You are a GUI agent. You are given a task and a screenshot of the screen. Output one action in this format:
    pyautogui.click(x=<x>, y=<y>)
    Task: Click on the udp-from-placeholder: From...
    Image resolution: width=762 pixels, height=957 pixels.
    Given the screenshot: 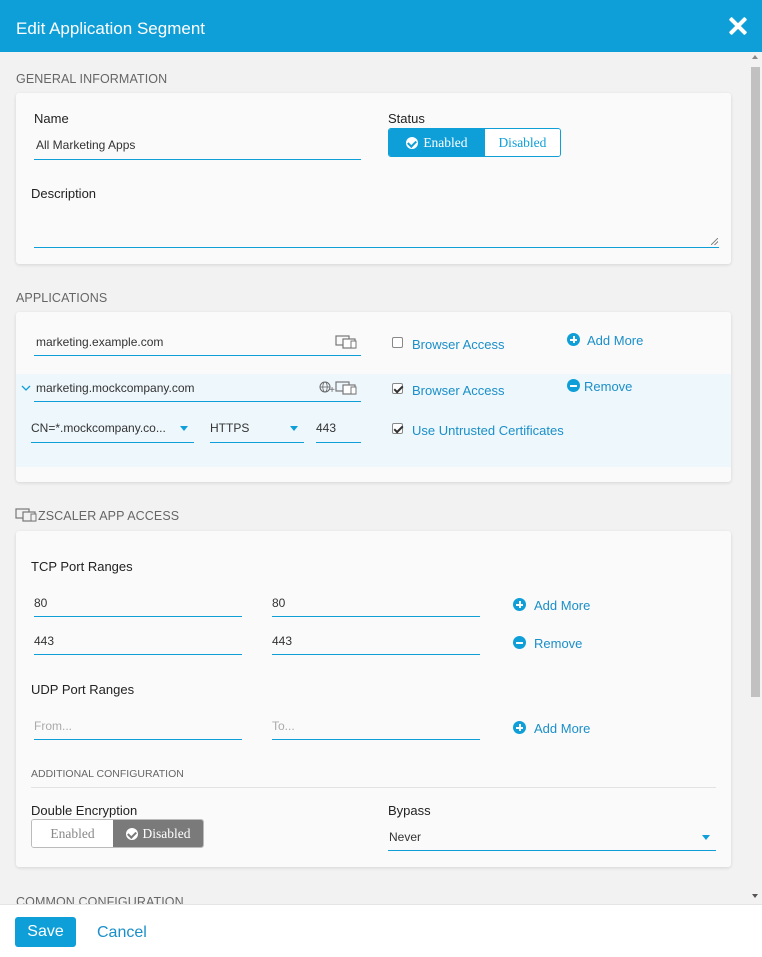 What is the action you would take?
    pyautogui.click(x=53, y=726)
    